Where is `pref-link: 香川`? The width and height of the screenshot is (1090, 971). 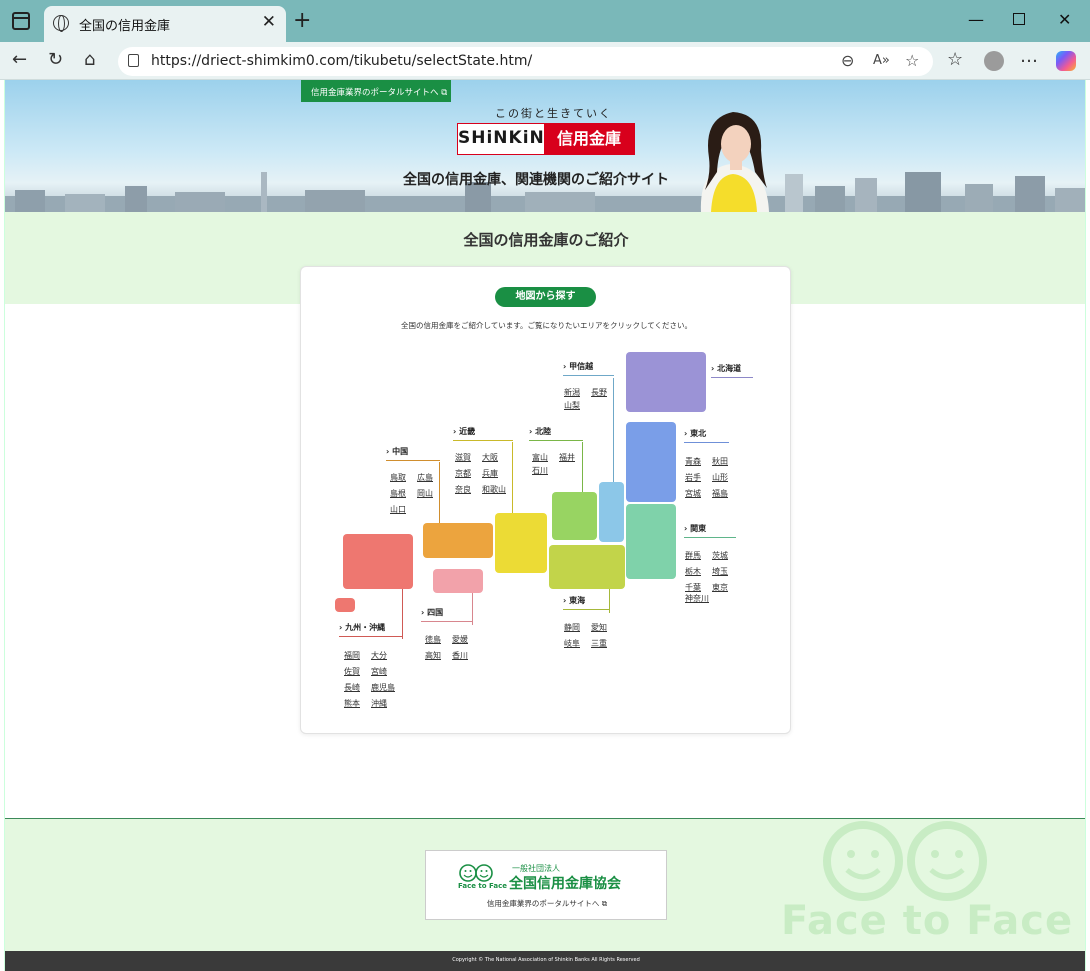
pref-link: 香川 is located at coordinates (460, 655).